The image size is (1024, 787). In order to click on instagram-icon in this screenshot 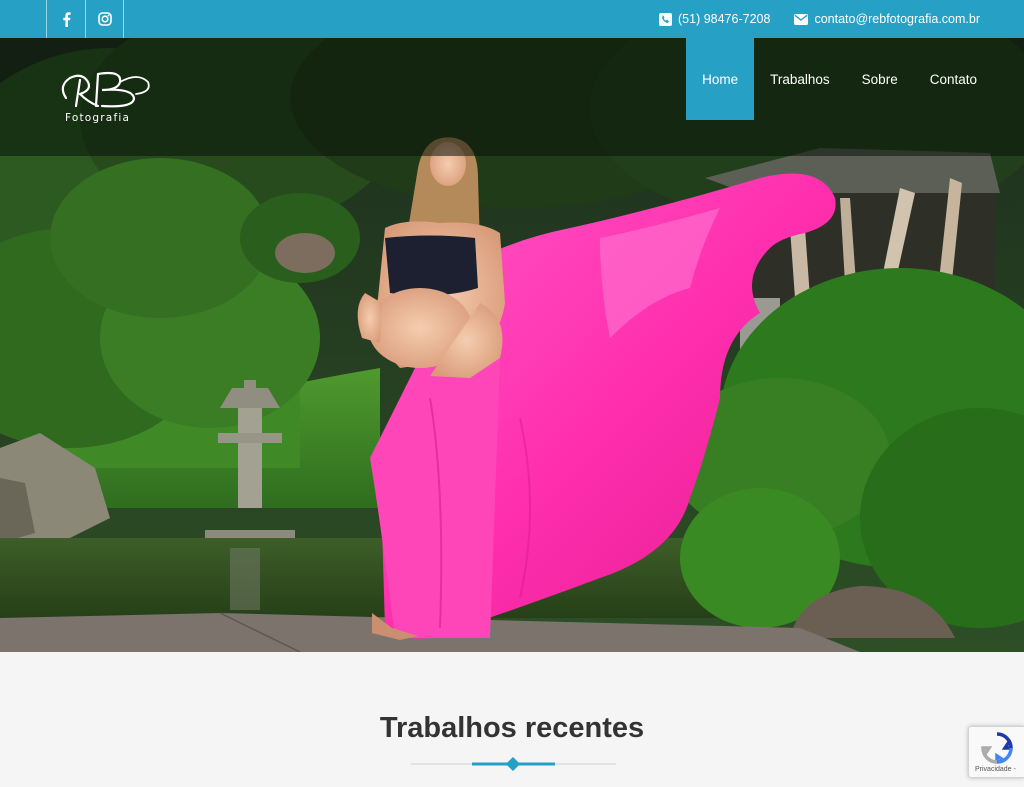, I will do `click(104, 19)`.